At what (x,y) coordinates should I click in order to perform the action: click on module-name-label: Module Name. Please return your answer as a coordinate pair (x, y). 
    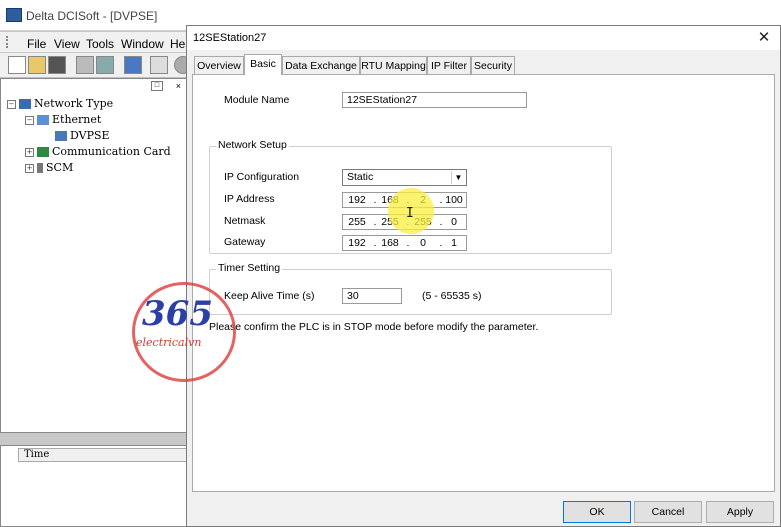
    Looking at the image, I should click on (257, 100).